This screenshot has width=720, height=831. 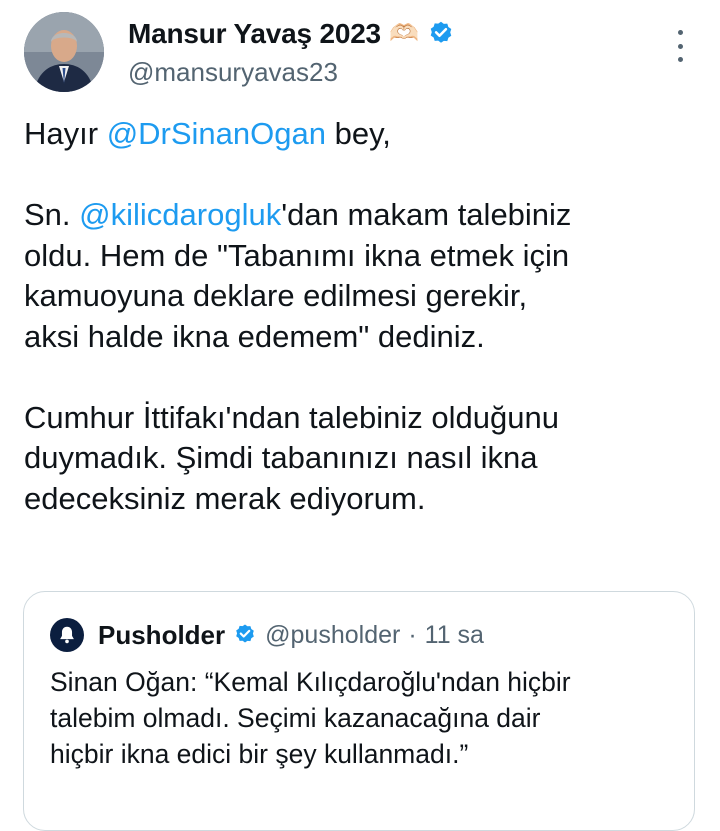 I want to click on author-name-row: Mansur Yavaş 2023 🫶🏻, so click(x=291, y=34).